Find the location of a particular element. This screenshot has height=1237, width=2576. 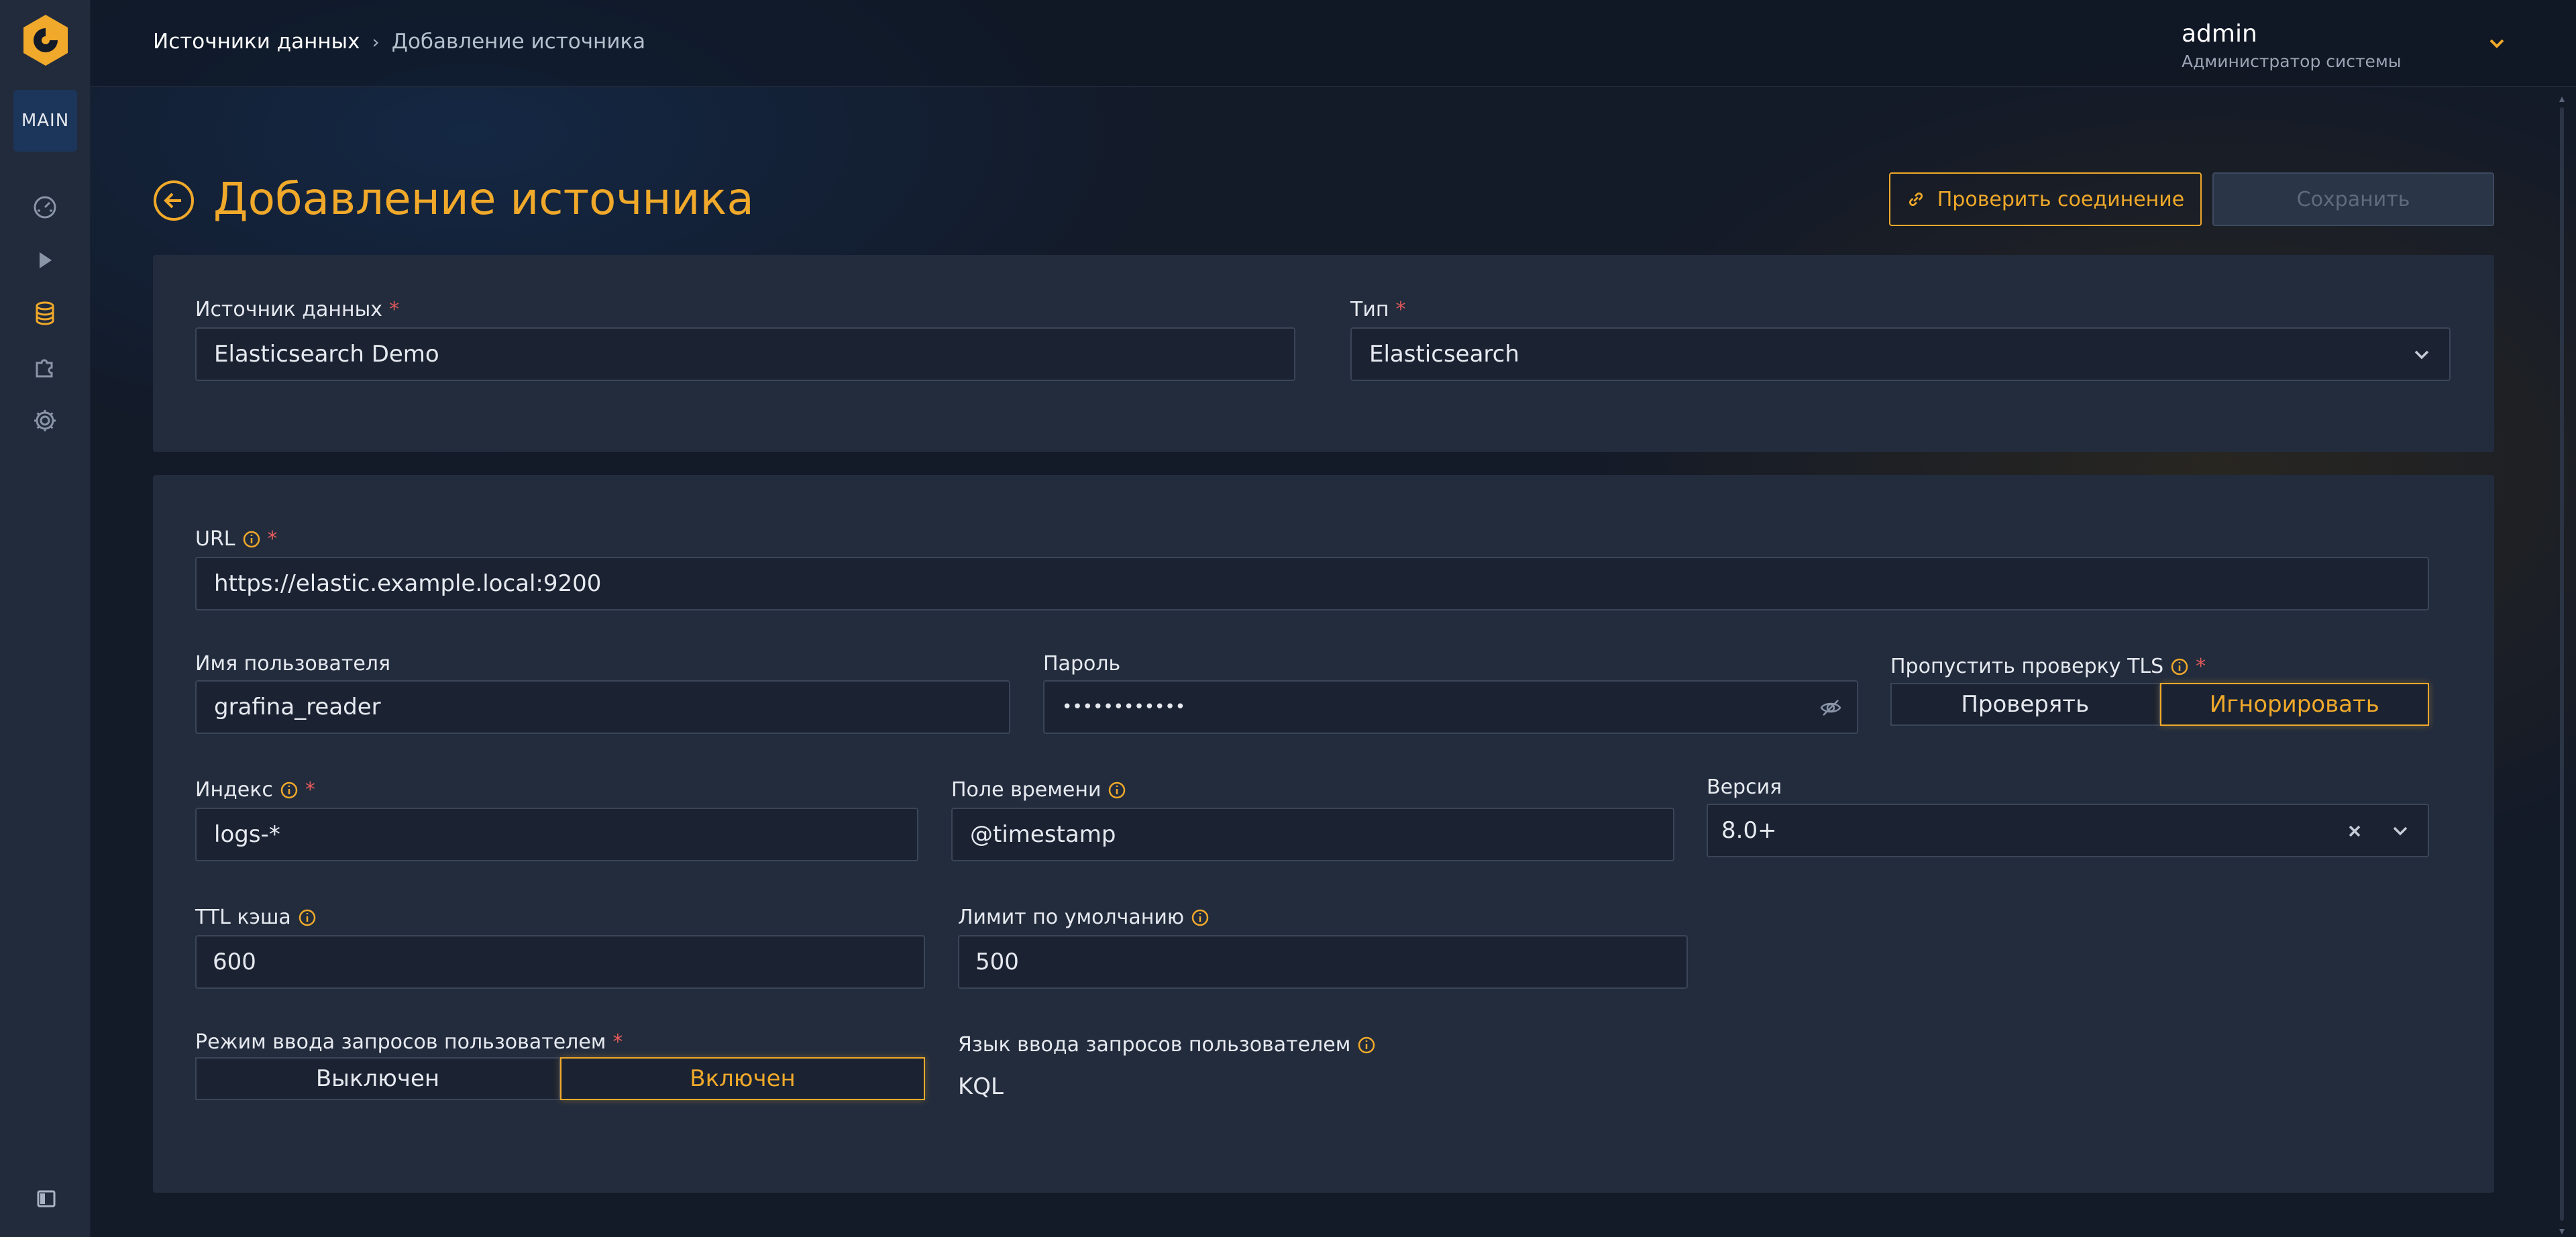

password-value: •••••••••••• is located at coordinates (1124, 707).